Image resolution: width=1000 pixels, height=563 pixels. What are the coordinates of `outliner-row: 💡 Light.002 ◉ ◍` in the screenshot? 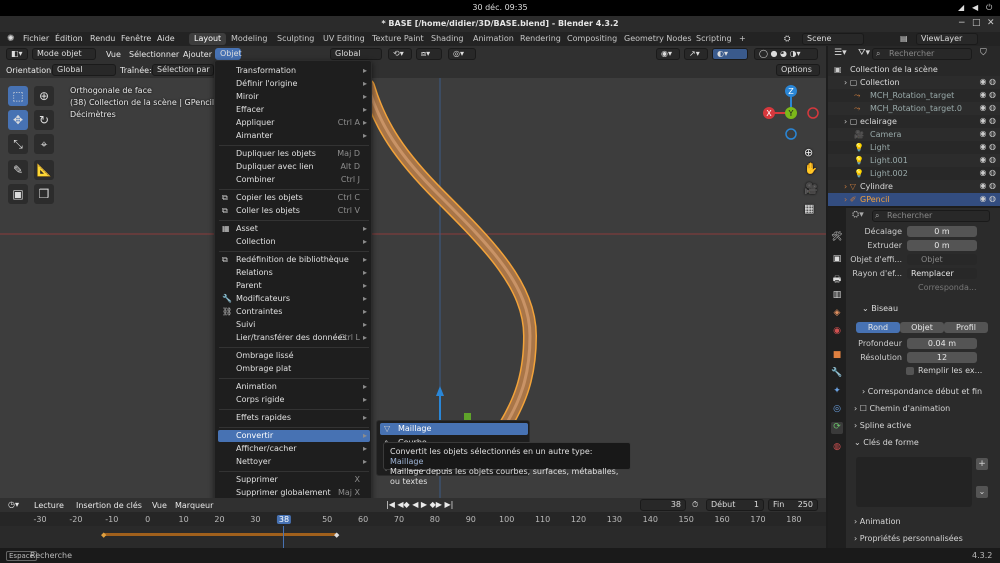 It's located at (914, 173).